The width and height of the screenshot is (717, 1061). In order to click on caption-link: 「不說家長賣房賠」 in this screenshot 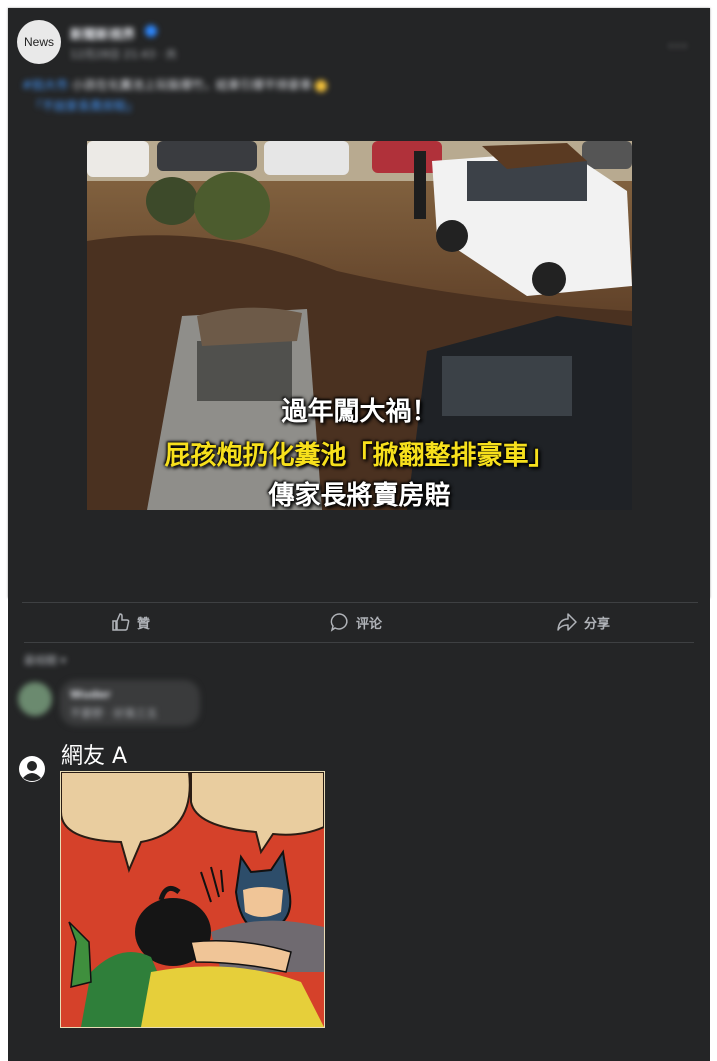, I will do `click(84, 105)`.